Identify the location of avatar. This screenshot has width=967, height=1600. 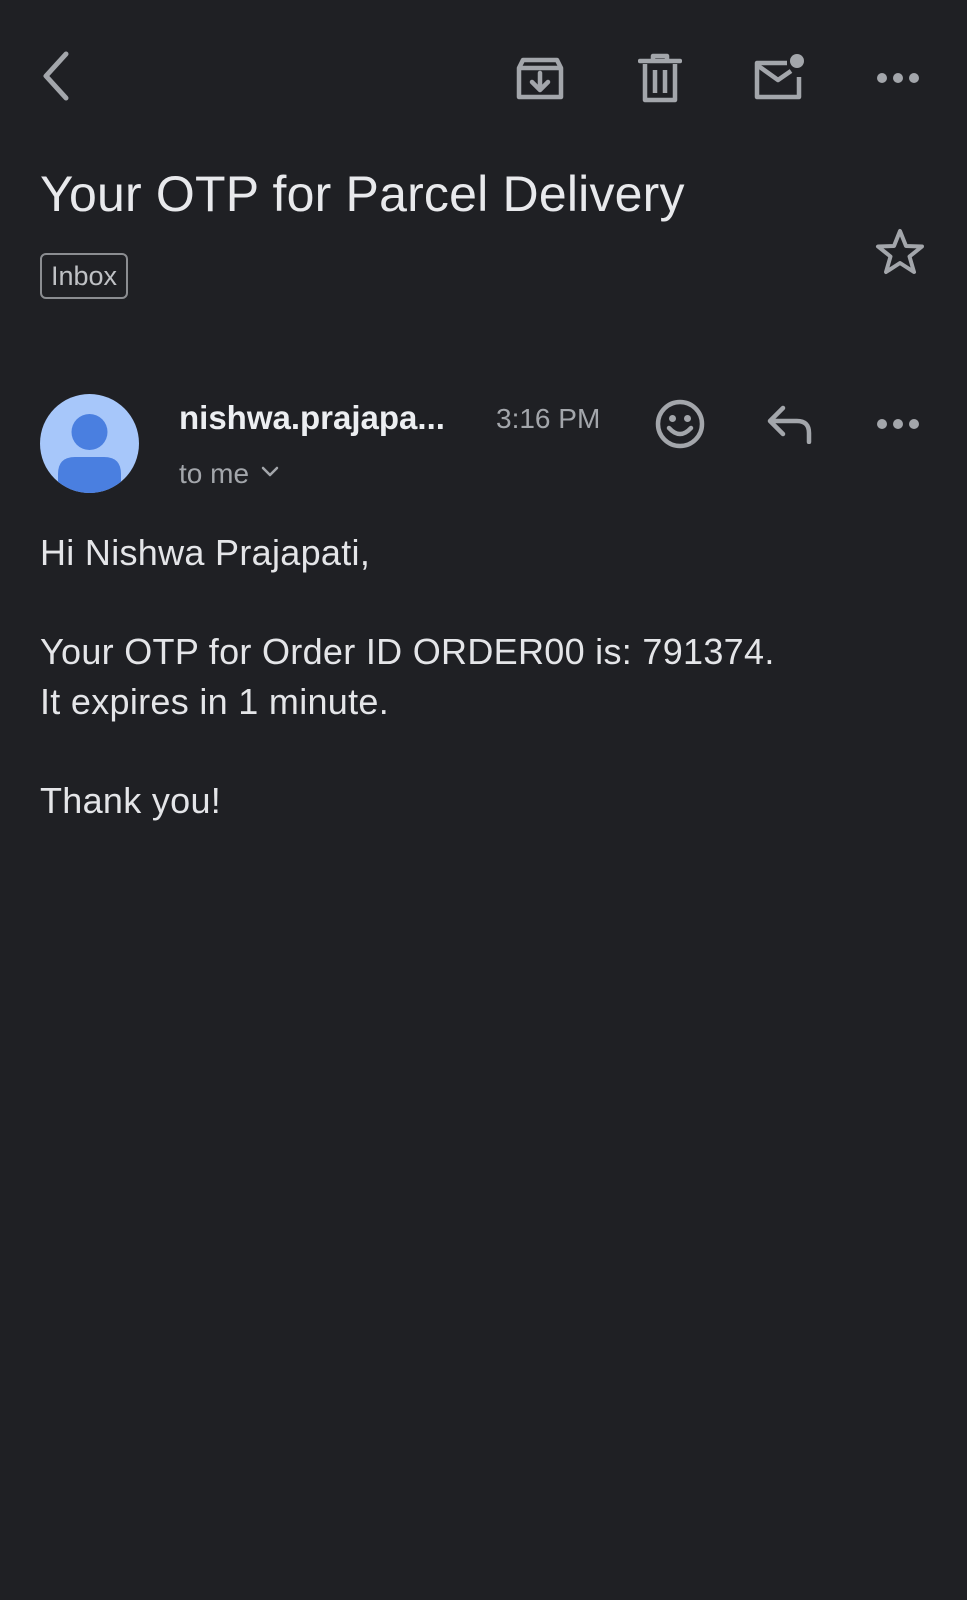
(89, 443).